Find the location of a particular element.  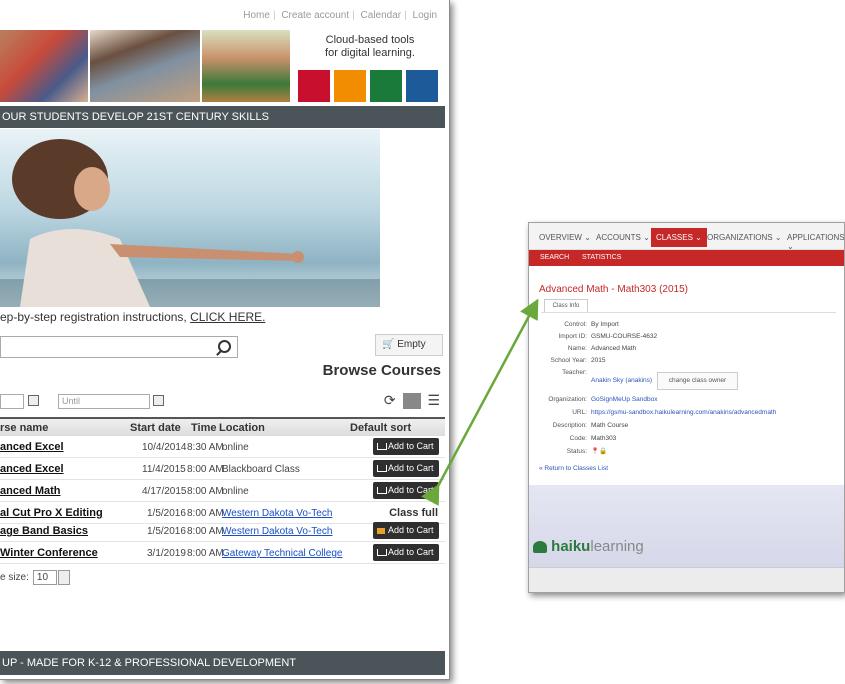

arrow-line is located at coordinates (480, 402).